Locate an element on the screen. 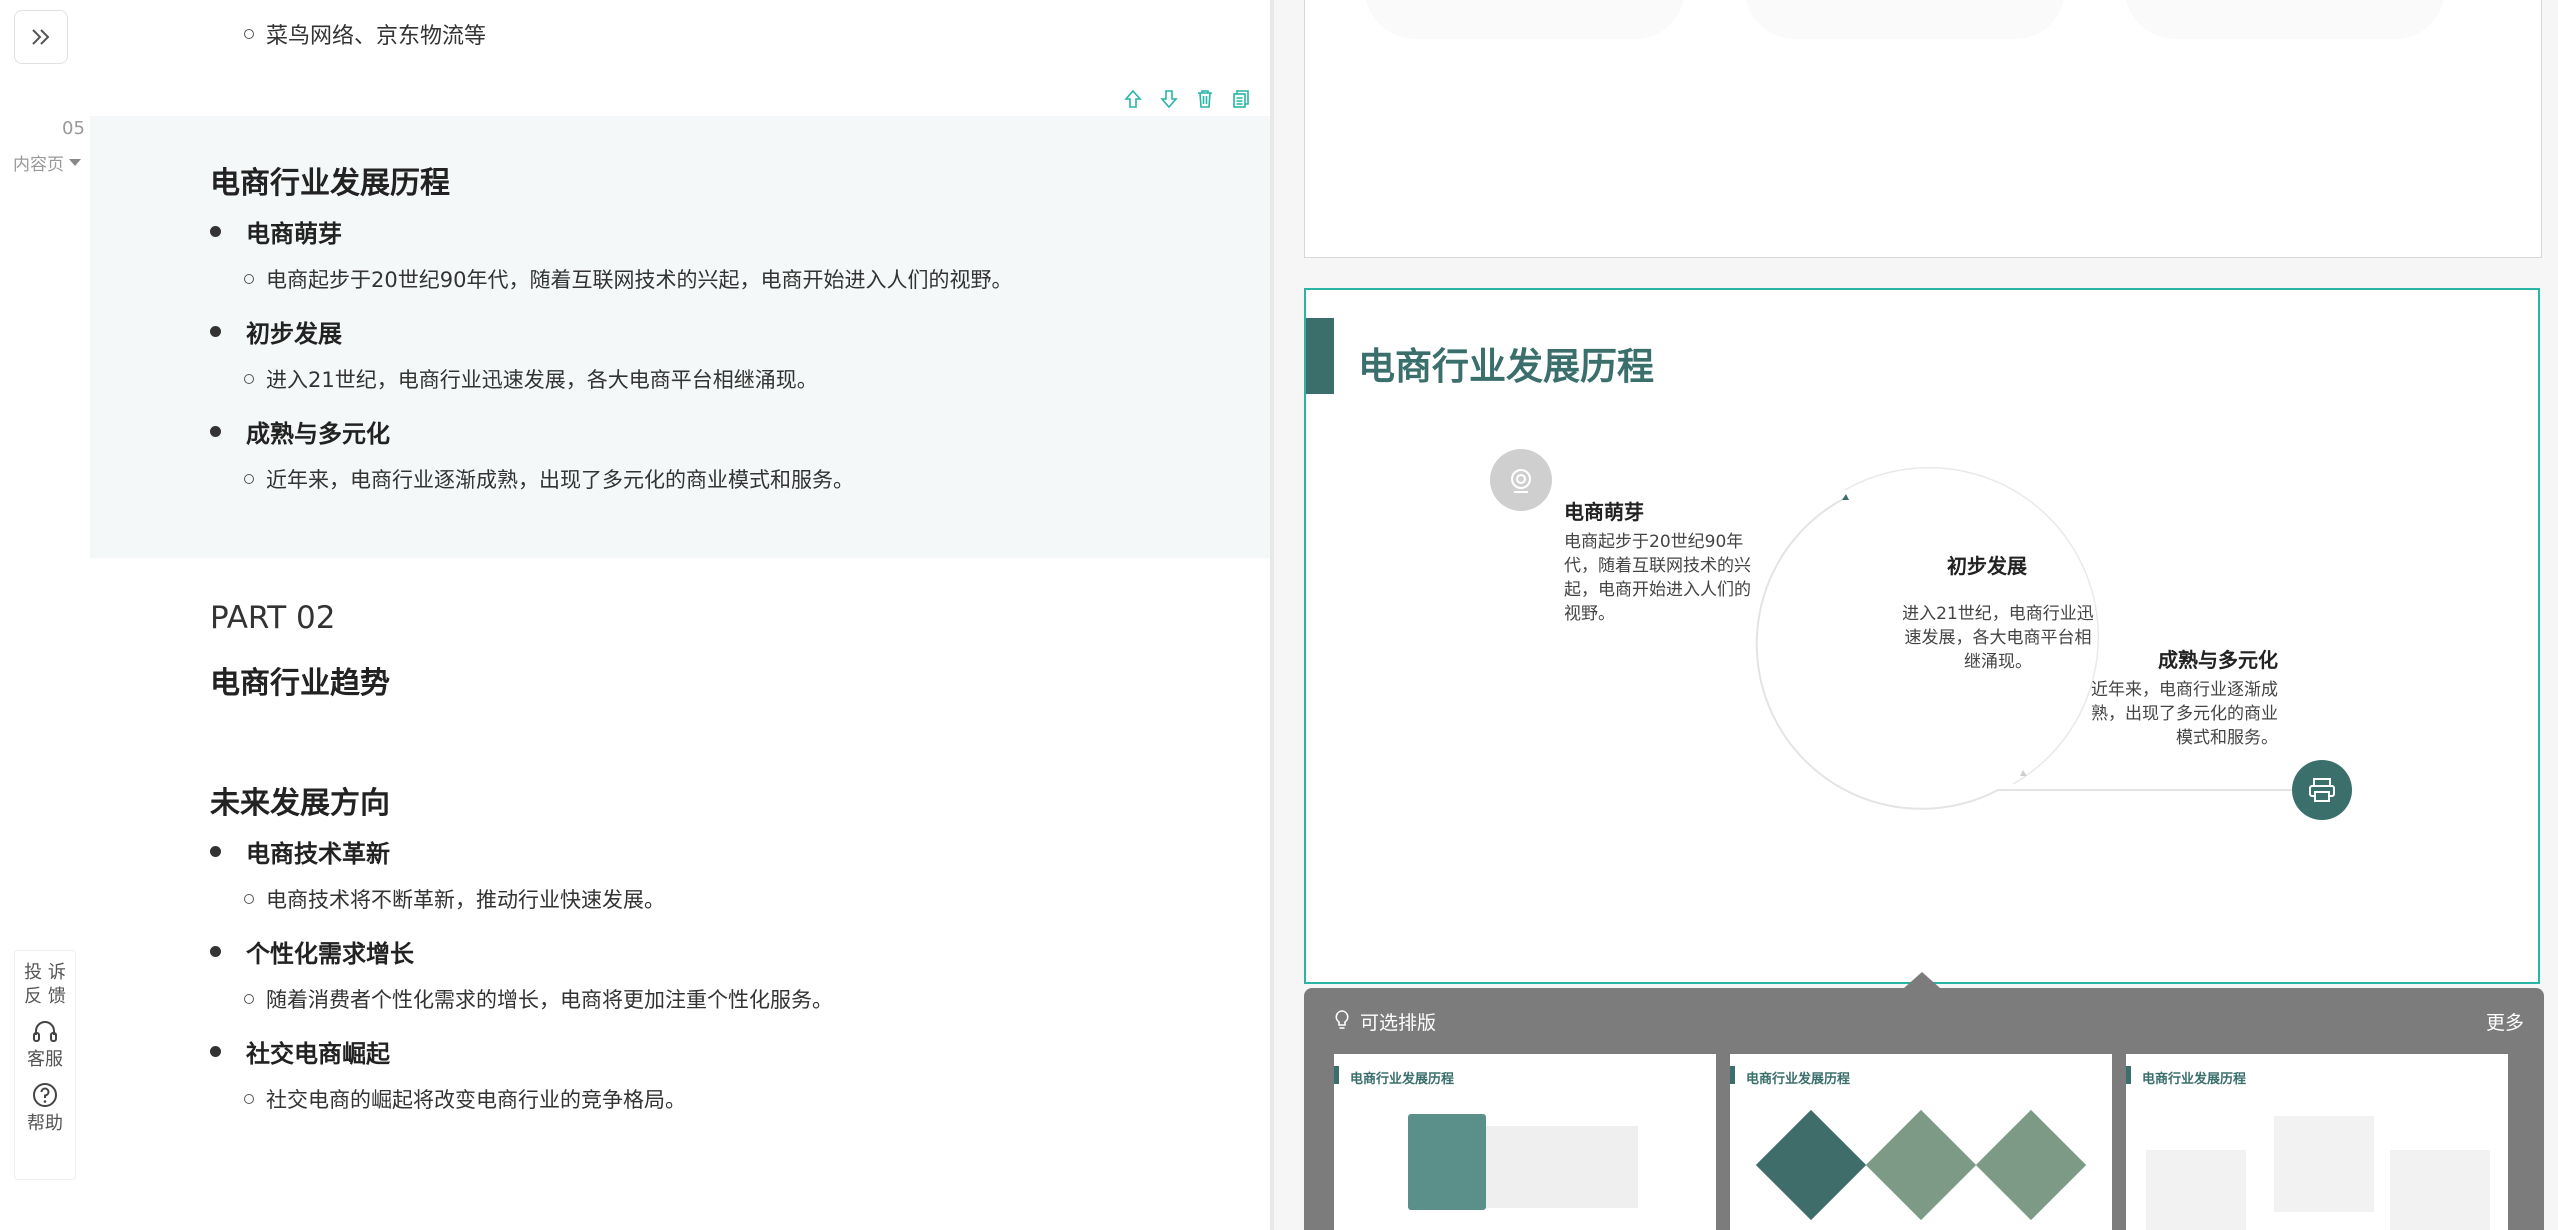  copy-button is located at coordinates (1241, 99).